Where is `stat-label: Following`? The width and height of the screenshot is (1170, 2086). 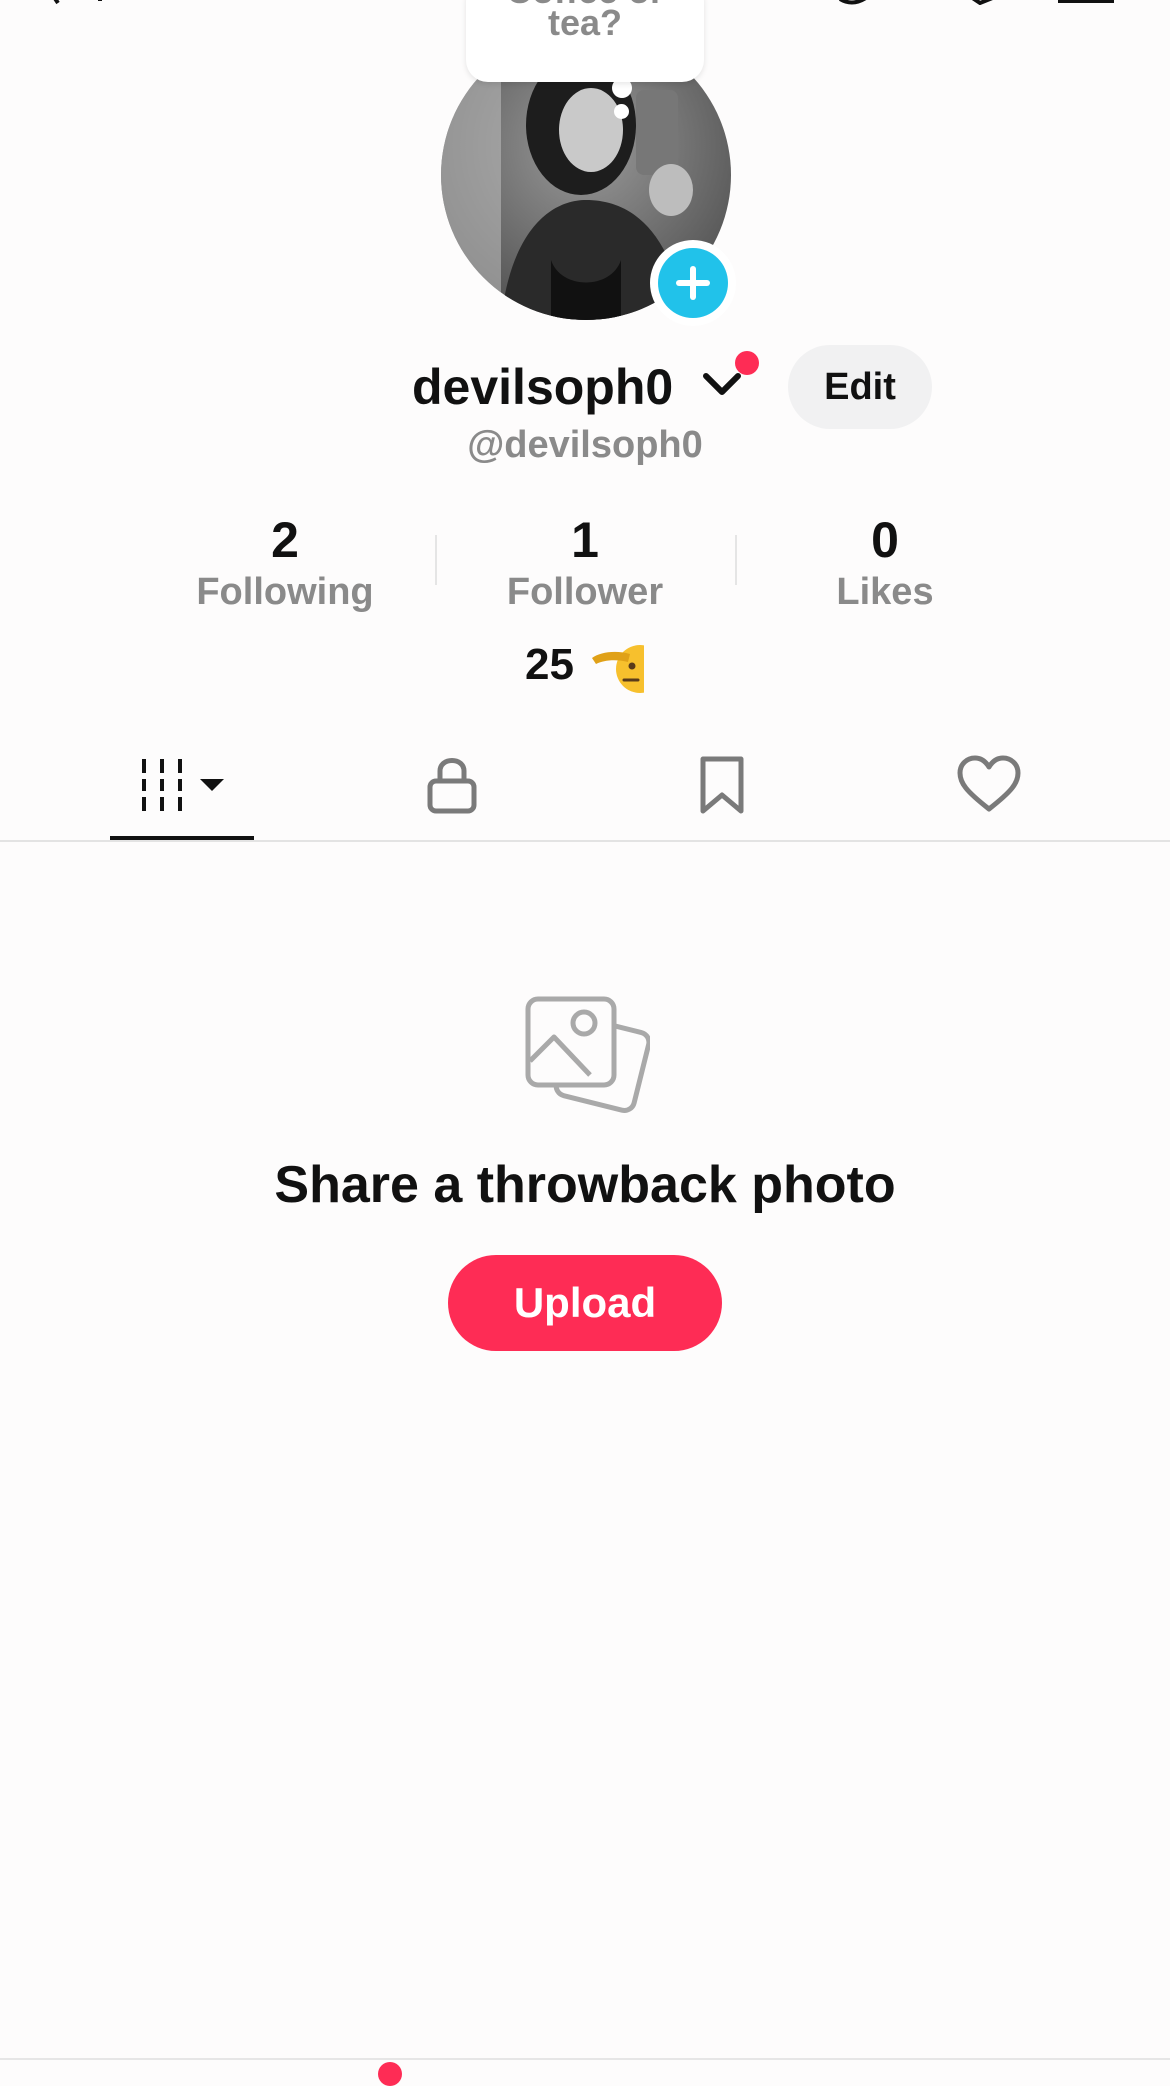 stat-label: Following is located at coordinates (285, 592).